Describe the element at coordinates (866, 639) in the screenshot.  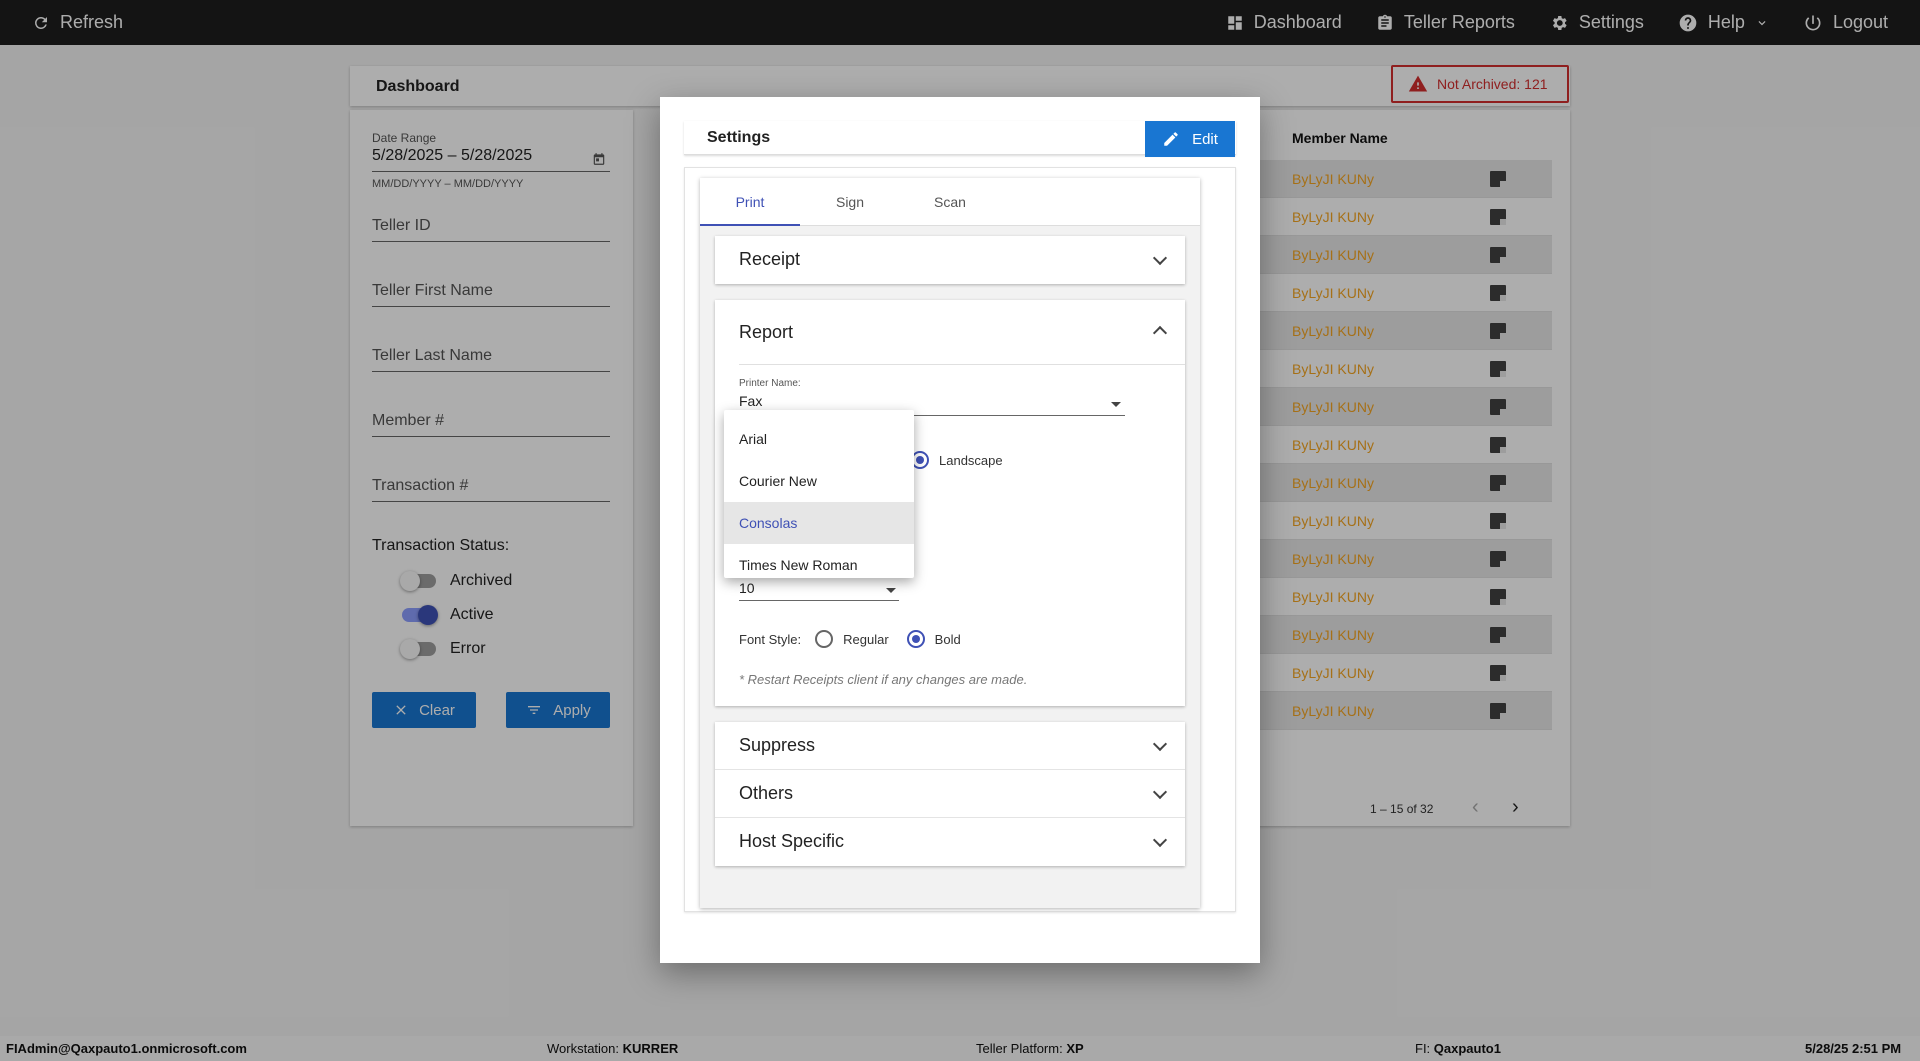
I see `radio-regular-label: Regular` at that location.